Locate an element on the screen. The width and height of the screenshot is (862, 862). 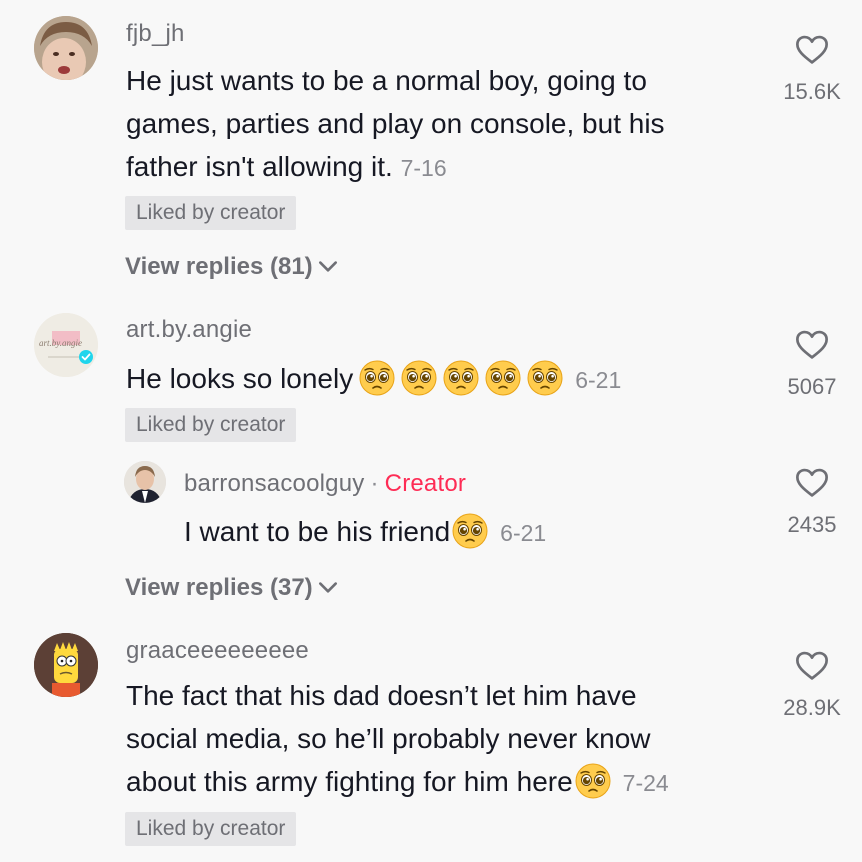
avatar: art.by.angie is located at coordinates (66, 345).